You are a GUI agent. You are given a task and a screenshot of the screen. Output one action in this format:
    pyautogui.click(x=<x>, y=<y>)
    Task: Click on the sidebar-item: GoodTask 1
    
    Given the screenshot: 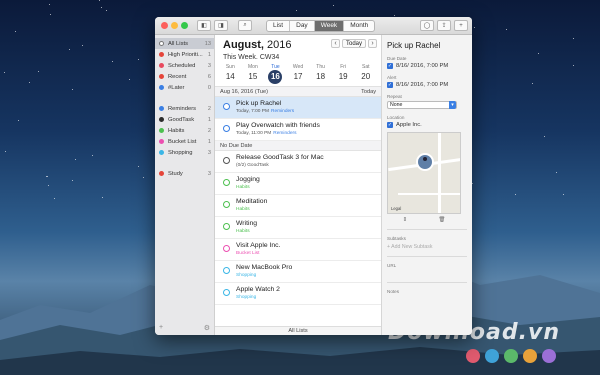 What is the action you would take?
    pyautogui.click(x=184, y=119)
    